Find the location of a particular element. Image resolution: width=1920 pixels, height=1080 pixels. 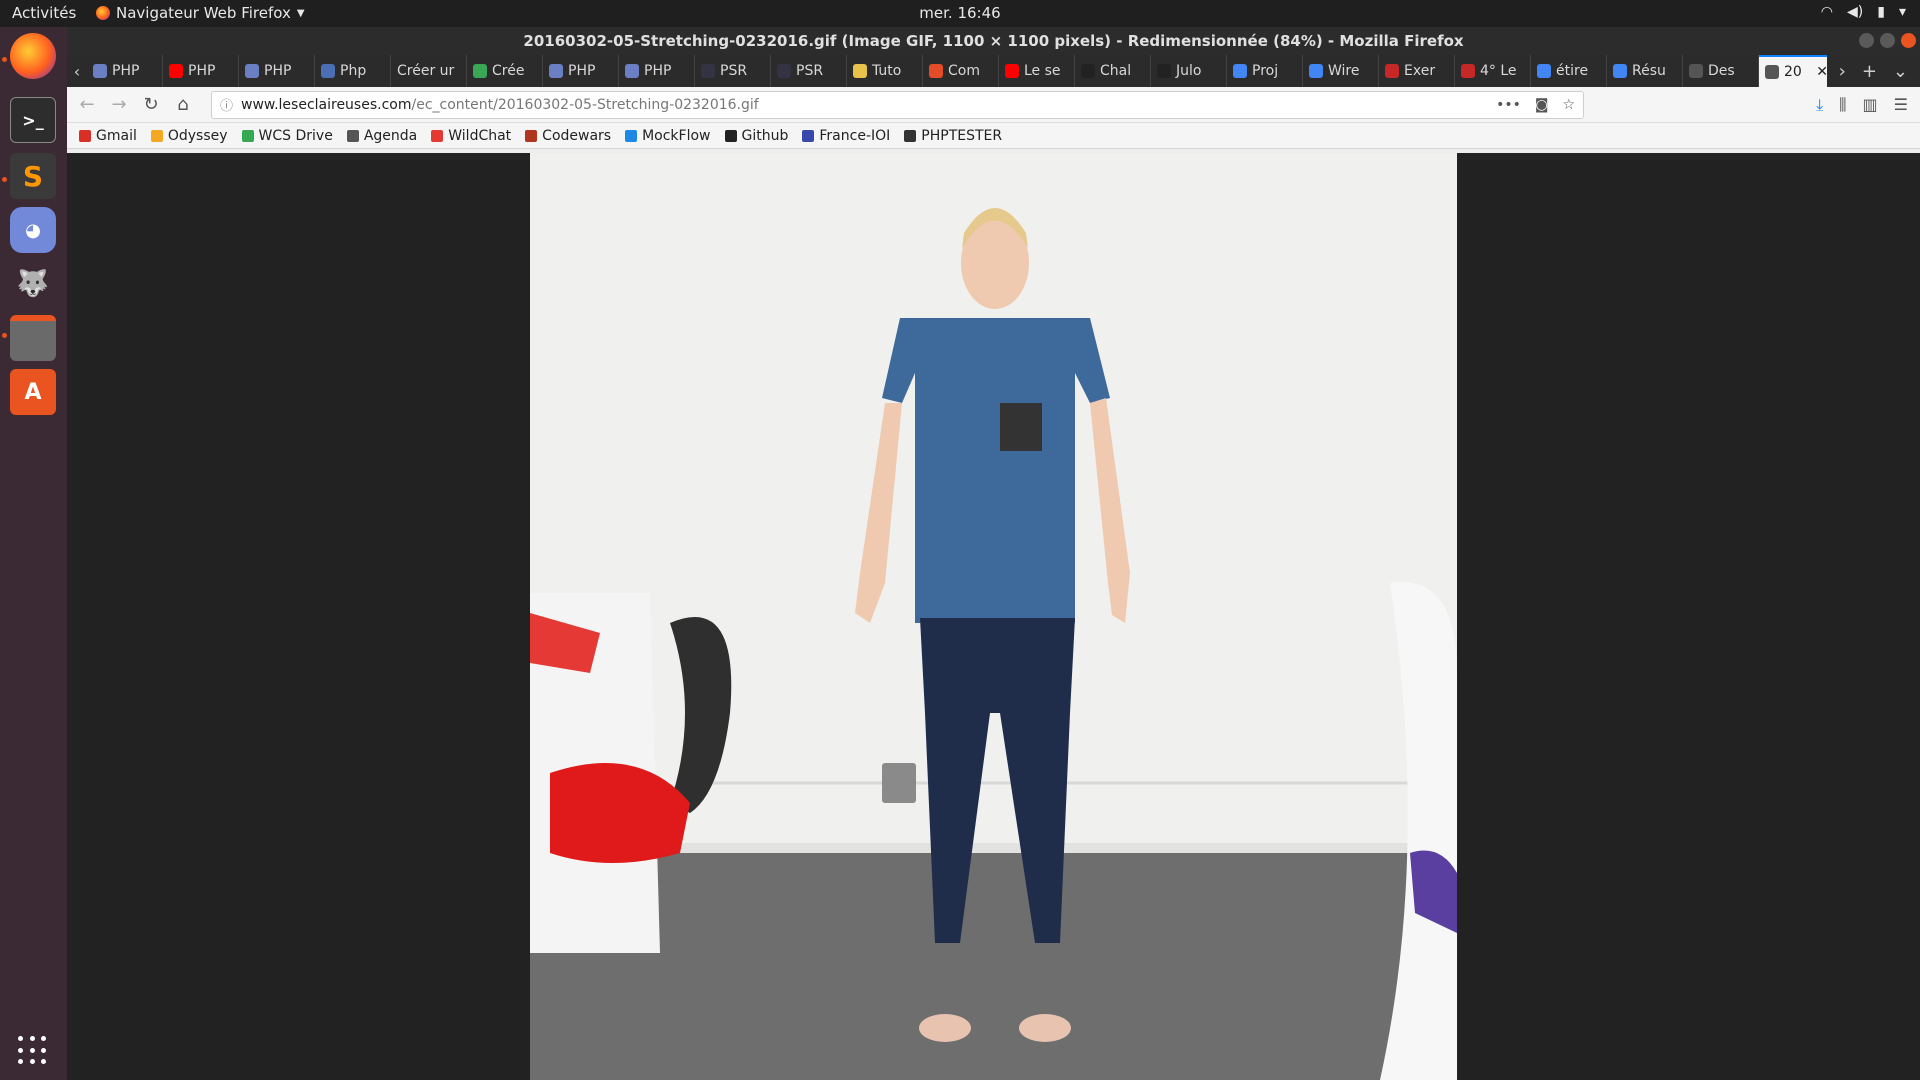

minimize-icon is located at coordinates (1866, 40).